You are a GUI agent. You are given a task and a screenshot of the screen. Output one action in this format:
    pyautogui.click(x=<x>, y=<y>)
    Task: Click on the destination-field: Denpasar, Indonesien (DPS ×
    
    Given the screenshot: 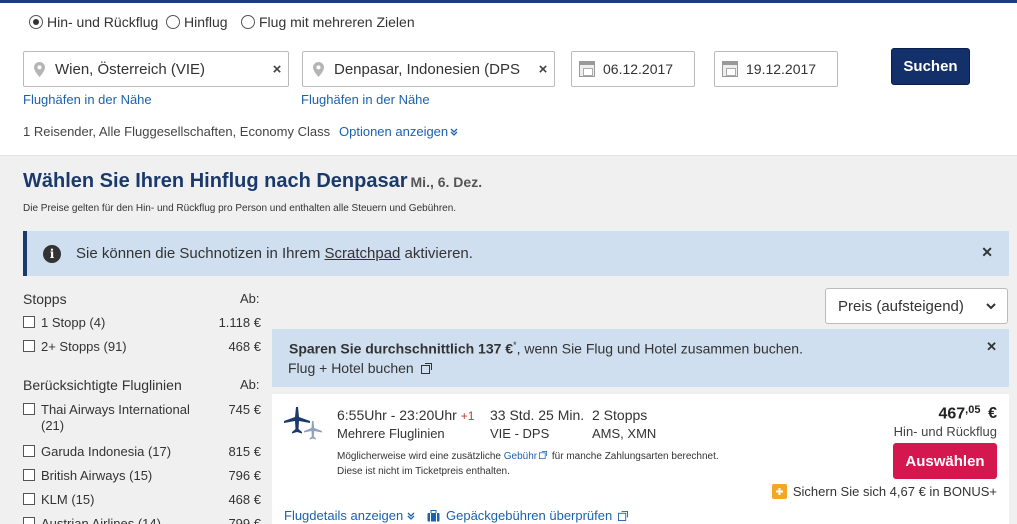 What is the action you would take?
    pyautogui.click(x=428, y=69)
    